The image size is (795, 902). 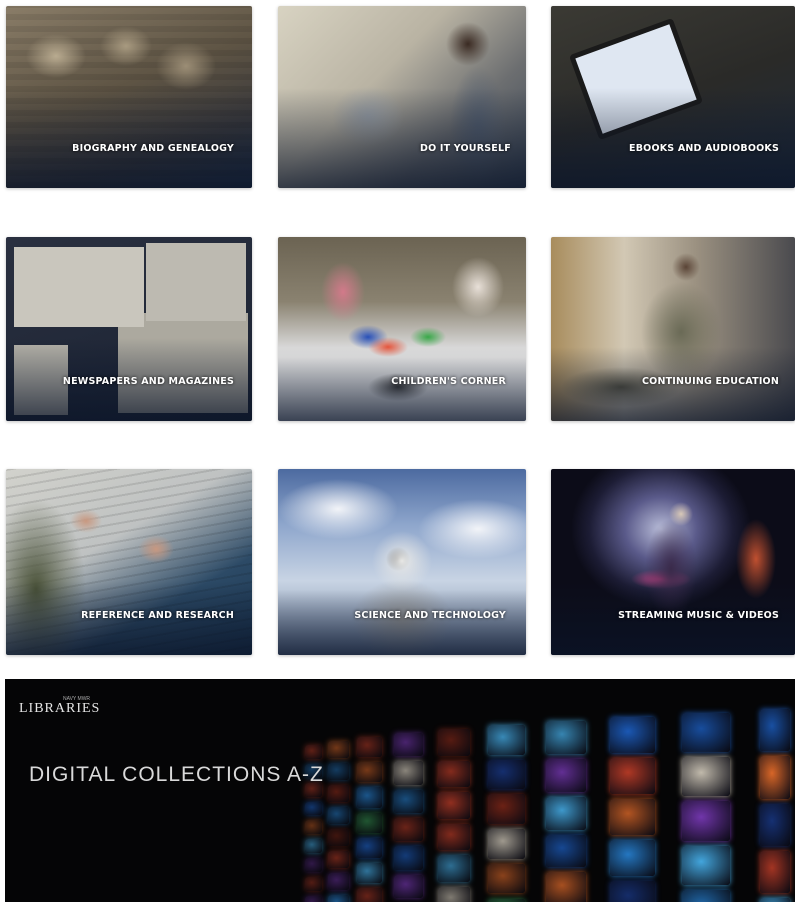 I want to click on tile-streaming-music-videos: STREAMING MUSIC & VIDEOS, so click(x=673, y=562).